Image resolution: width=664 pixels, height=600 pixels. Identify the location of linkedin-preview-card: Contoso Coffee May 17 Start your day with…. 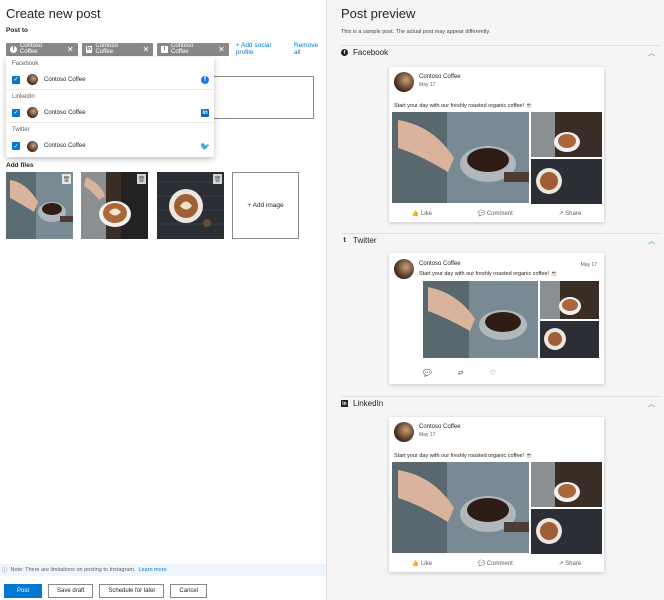
(496, 494).